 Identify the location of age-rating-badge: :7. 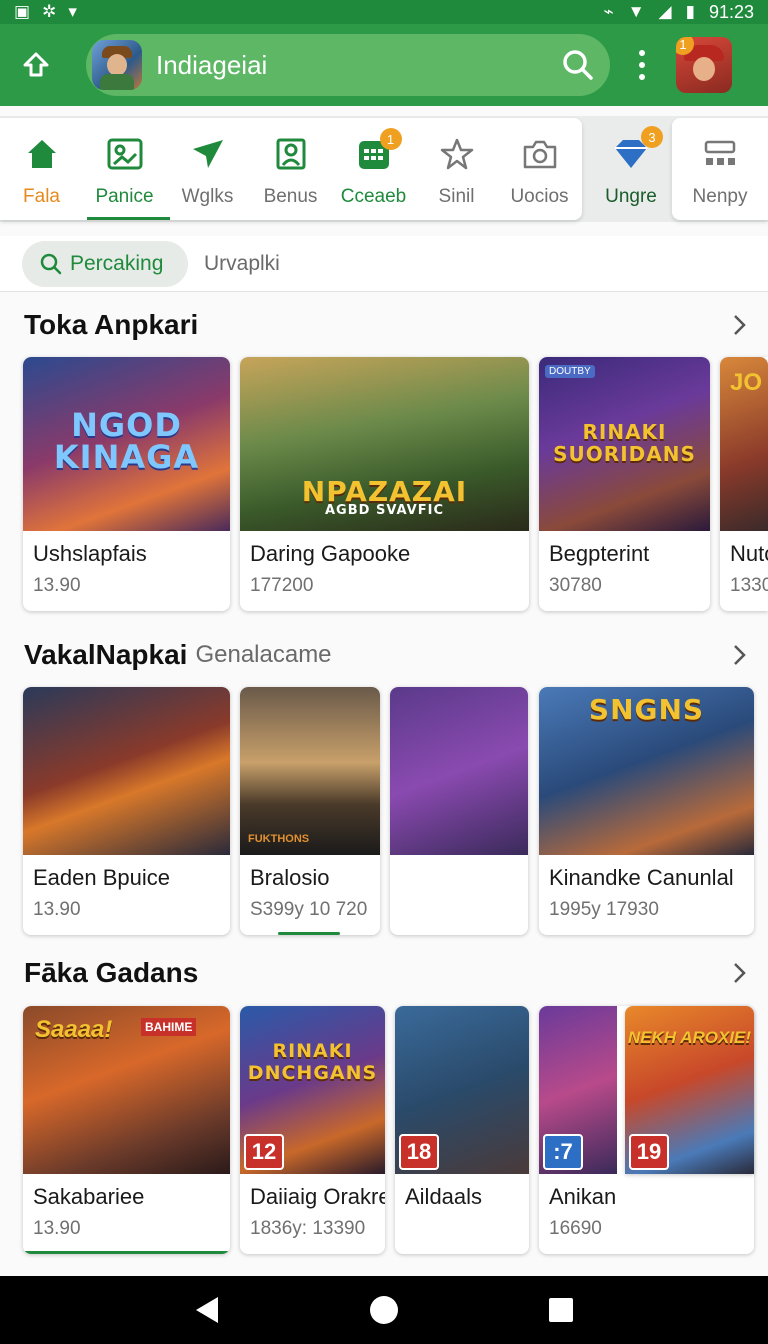
(563, 1152).